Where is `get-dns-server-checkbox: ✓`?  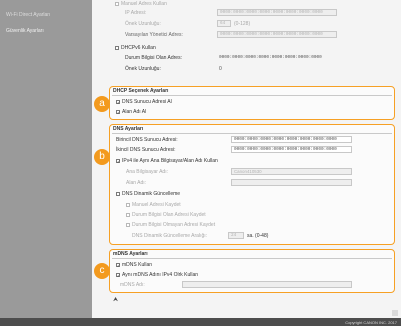
get-dns-server-checkbox: ✓ is located at coordinates (118, 101).